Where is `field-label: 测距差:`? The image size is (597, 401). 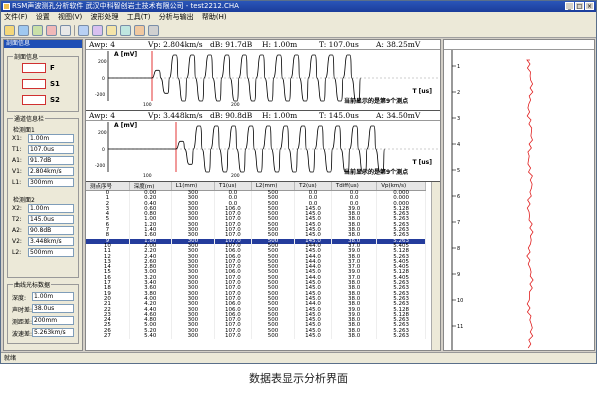
field-label: 测距差: is located at coordinates (22, 322).